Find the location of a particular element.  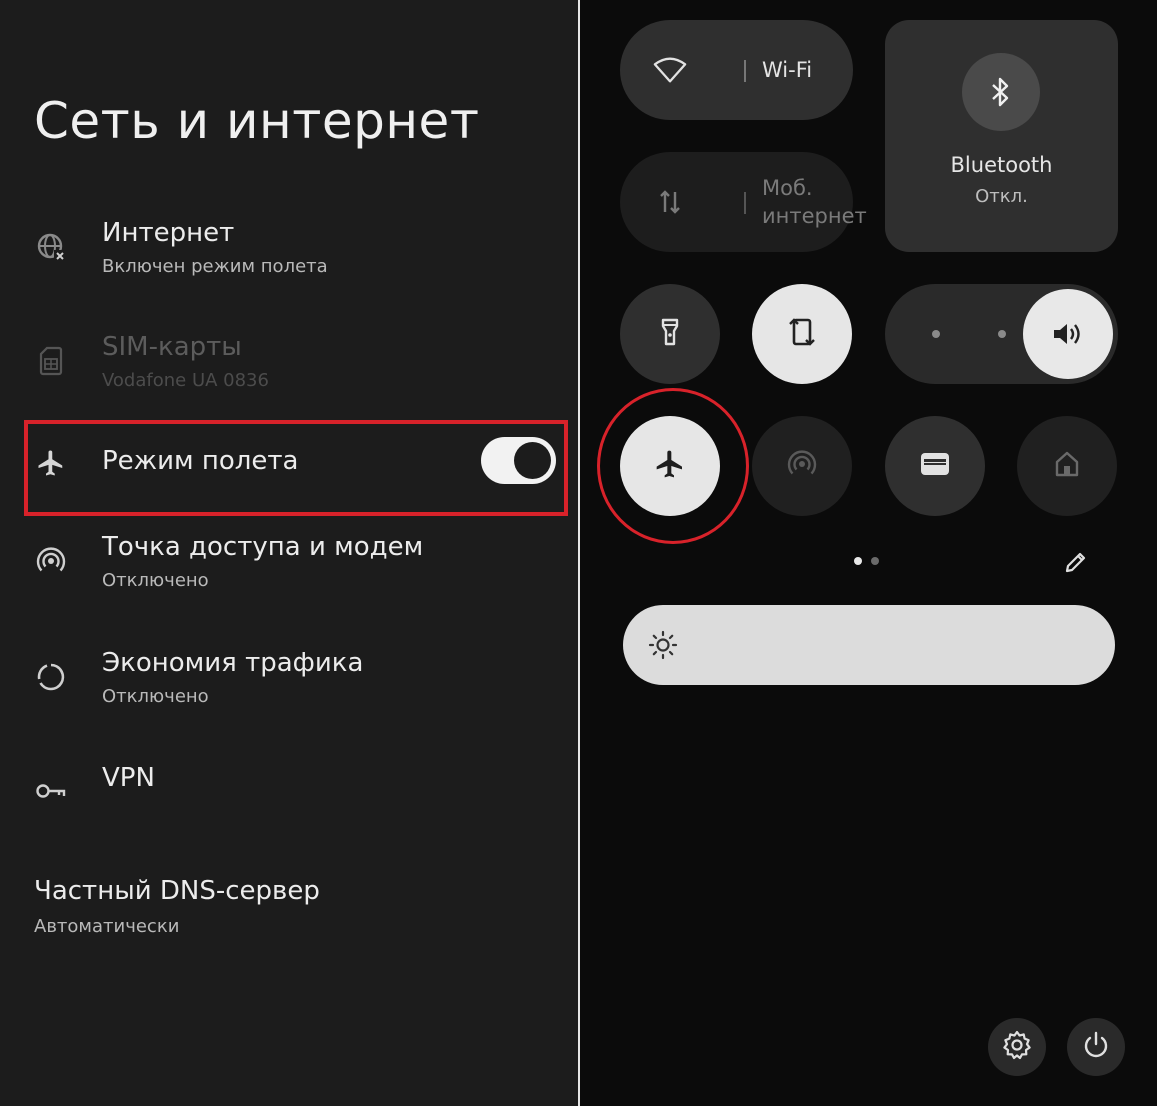

gear-icon is located at coordinates (1017, 1047).